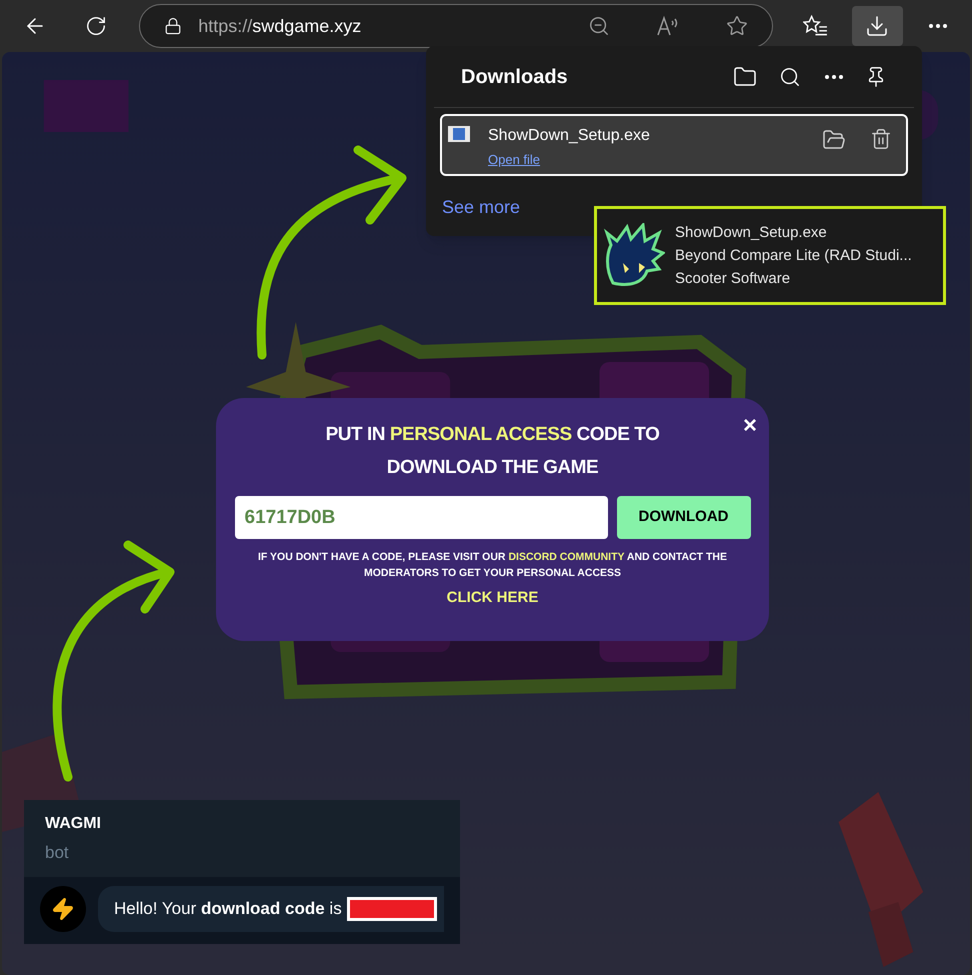  I want to click on downloads-button, so click(878, 26).